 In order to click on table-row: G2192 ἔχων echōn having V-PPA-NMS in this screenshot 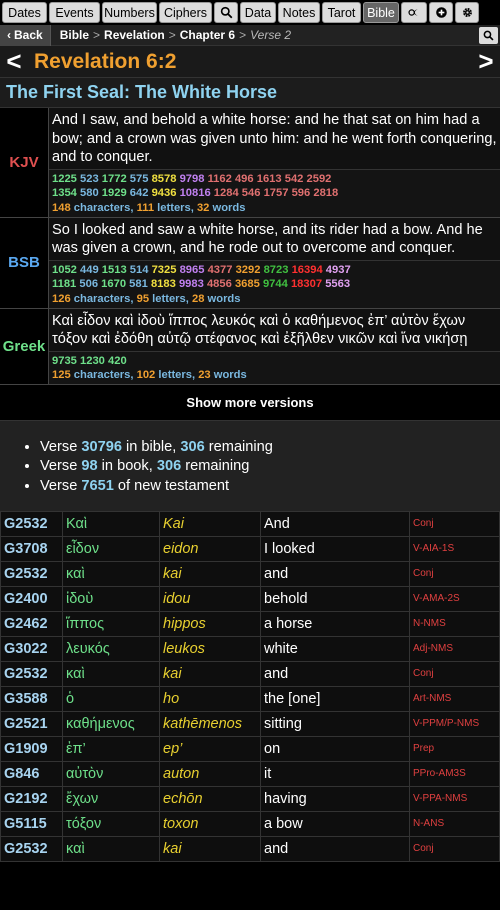, I will do `click(250, 798)`.